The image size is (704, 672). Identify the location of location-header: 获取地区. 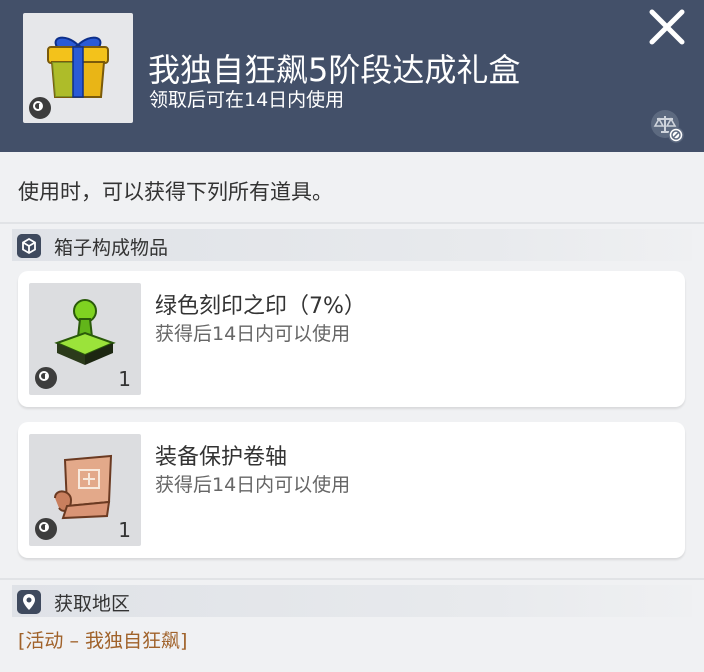
(352, 601).